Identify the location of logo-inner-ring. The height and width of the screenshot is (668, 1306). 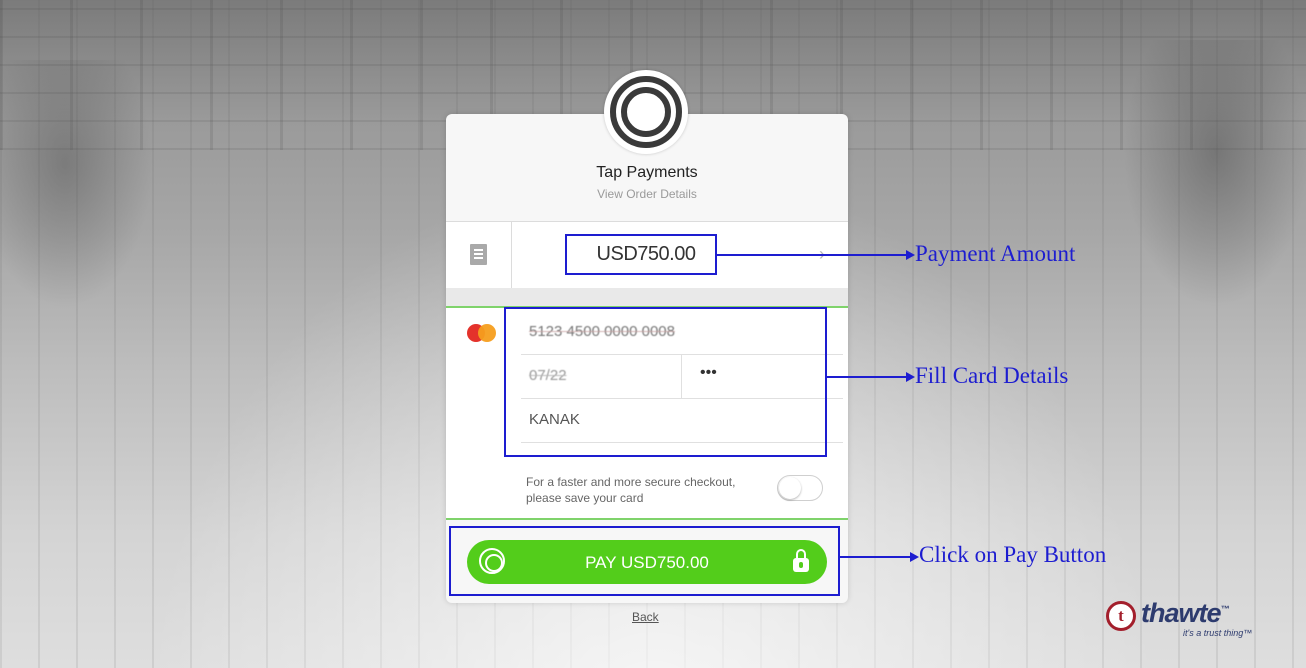
(646, 112).